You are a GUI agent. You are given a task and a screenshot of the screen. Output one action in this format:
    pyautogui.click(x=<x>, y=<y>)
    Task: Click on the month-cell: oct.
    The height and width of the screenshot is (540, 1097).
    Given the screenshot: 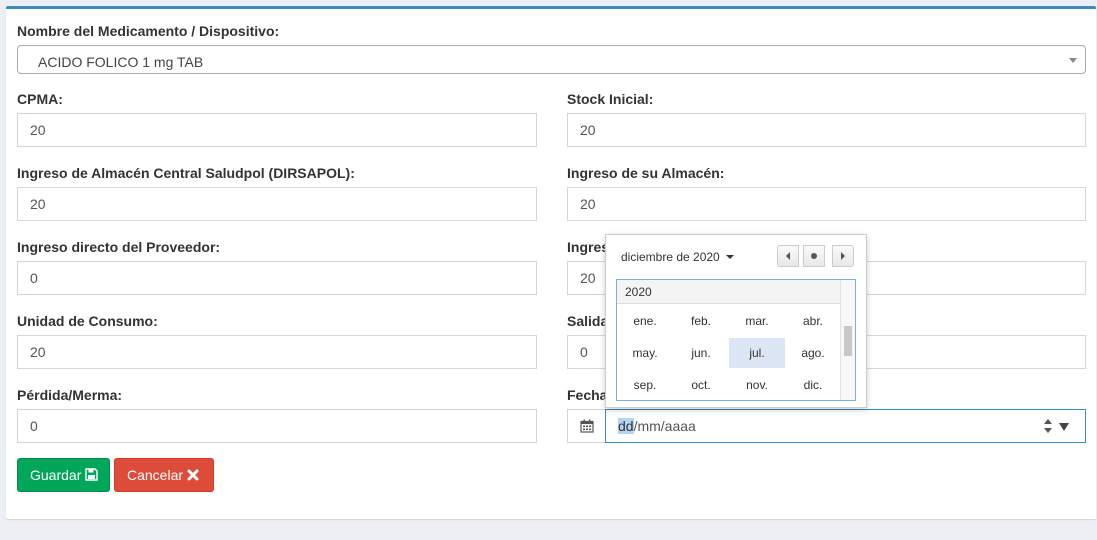 What is the action you would take?
    pyautogui.click(x=701, y=385)
    